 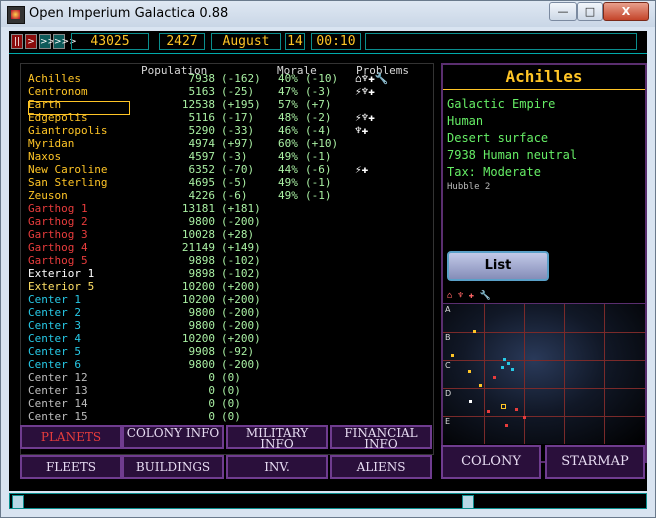 I want to click on planet-problems: ♆✚, so click(x=362, y=130).